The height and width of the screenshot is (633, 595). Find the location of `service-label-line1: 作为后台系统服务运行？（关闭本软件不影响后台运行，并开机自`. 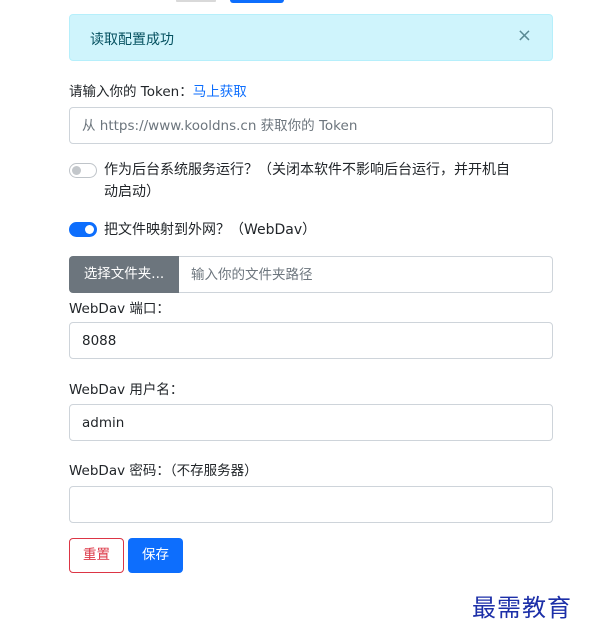

service-label-line1: 作为后台系统服务运行？（关闭本软件不影响后台运行，并开机自 is located at coordinates (307, 170).